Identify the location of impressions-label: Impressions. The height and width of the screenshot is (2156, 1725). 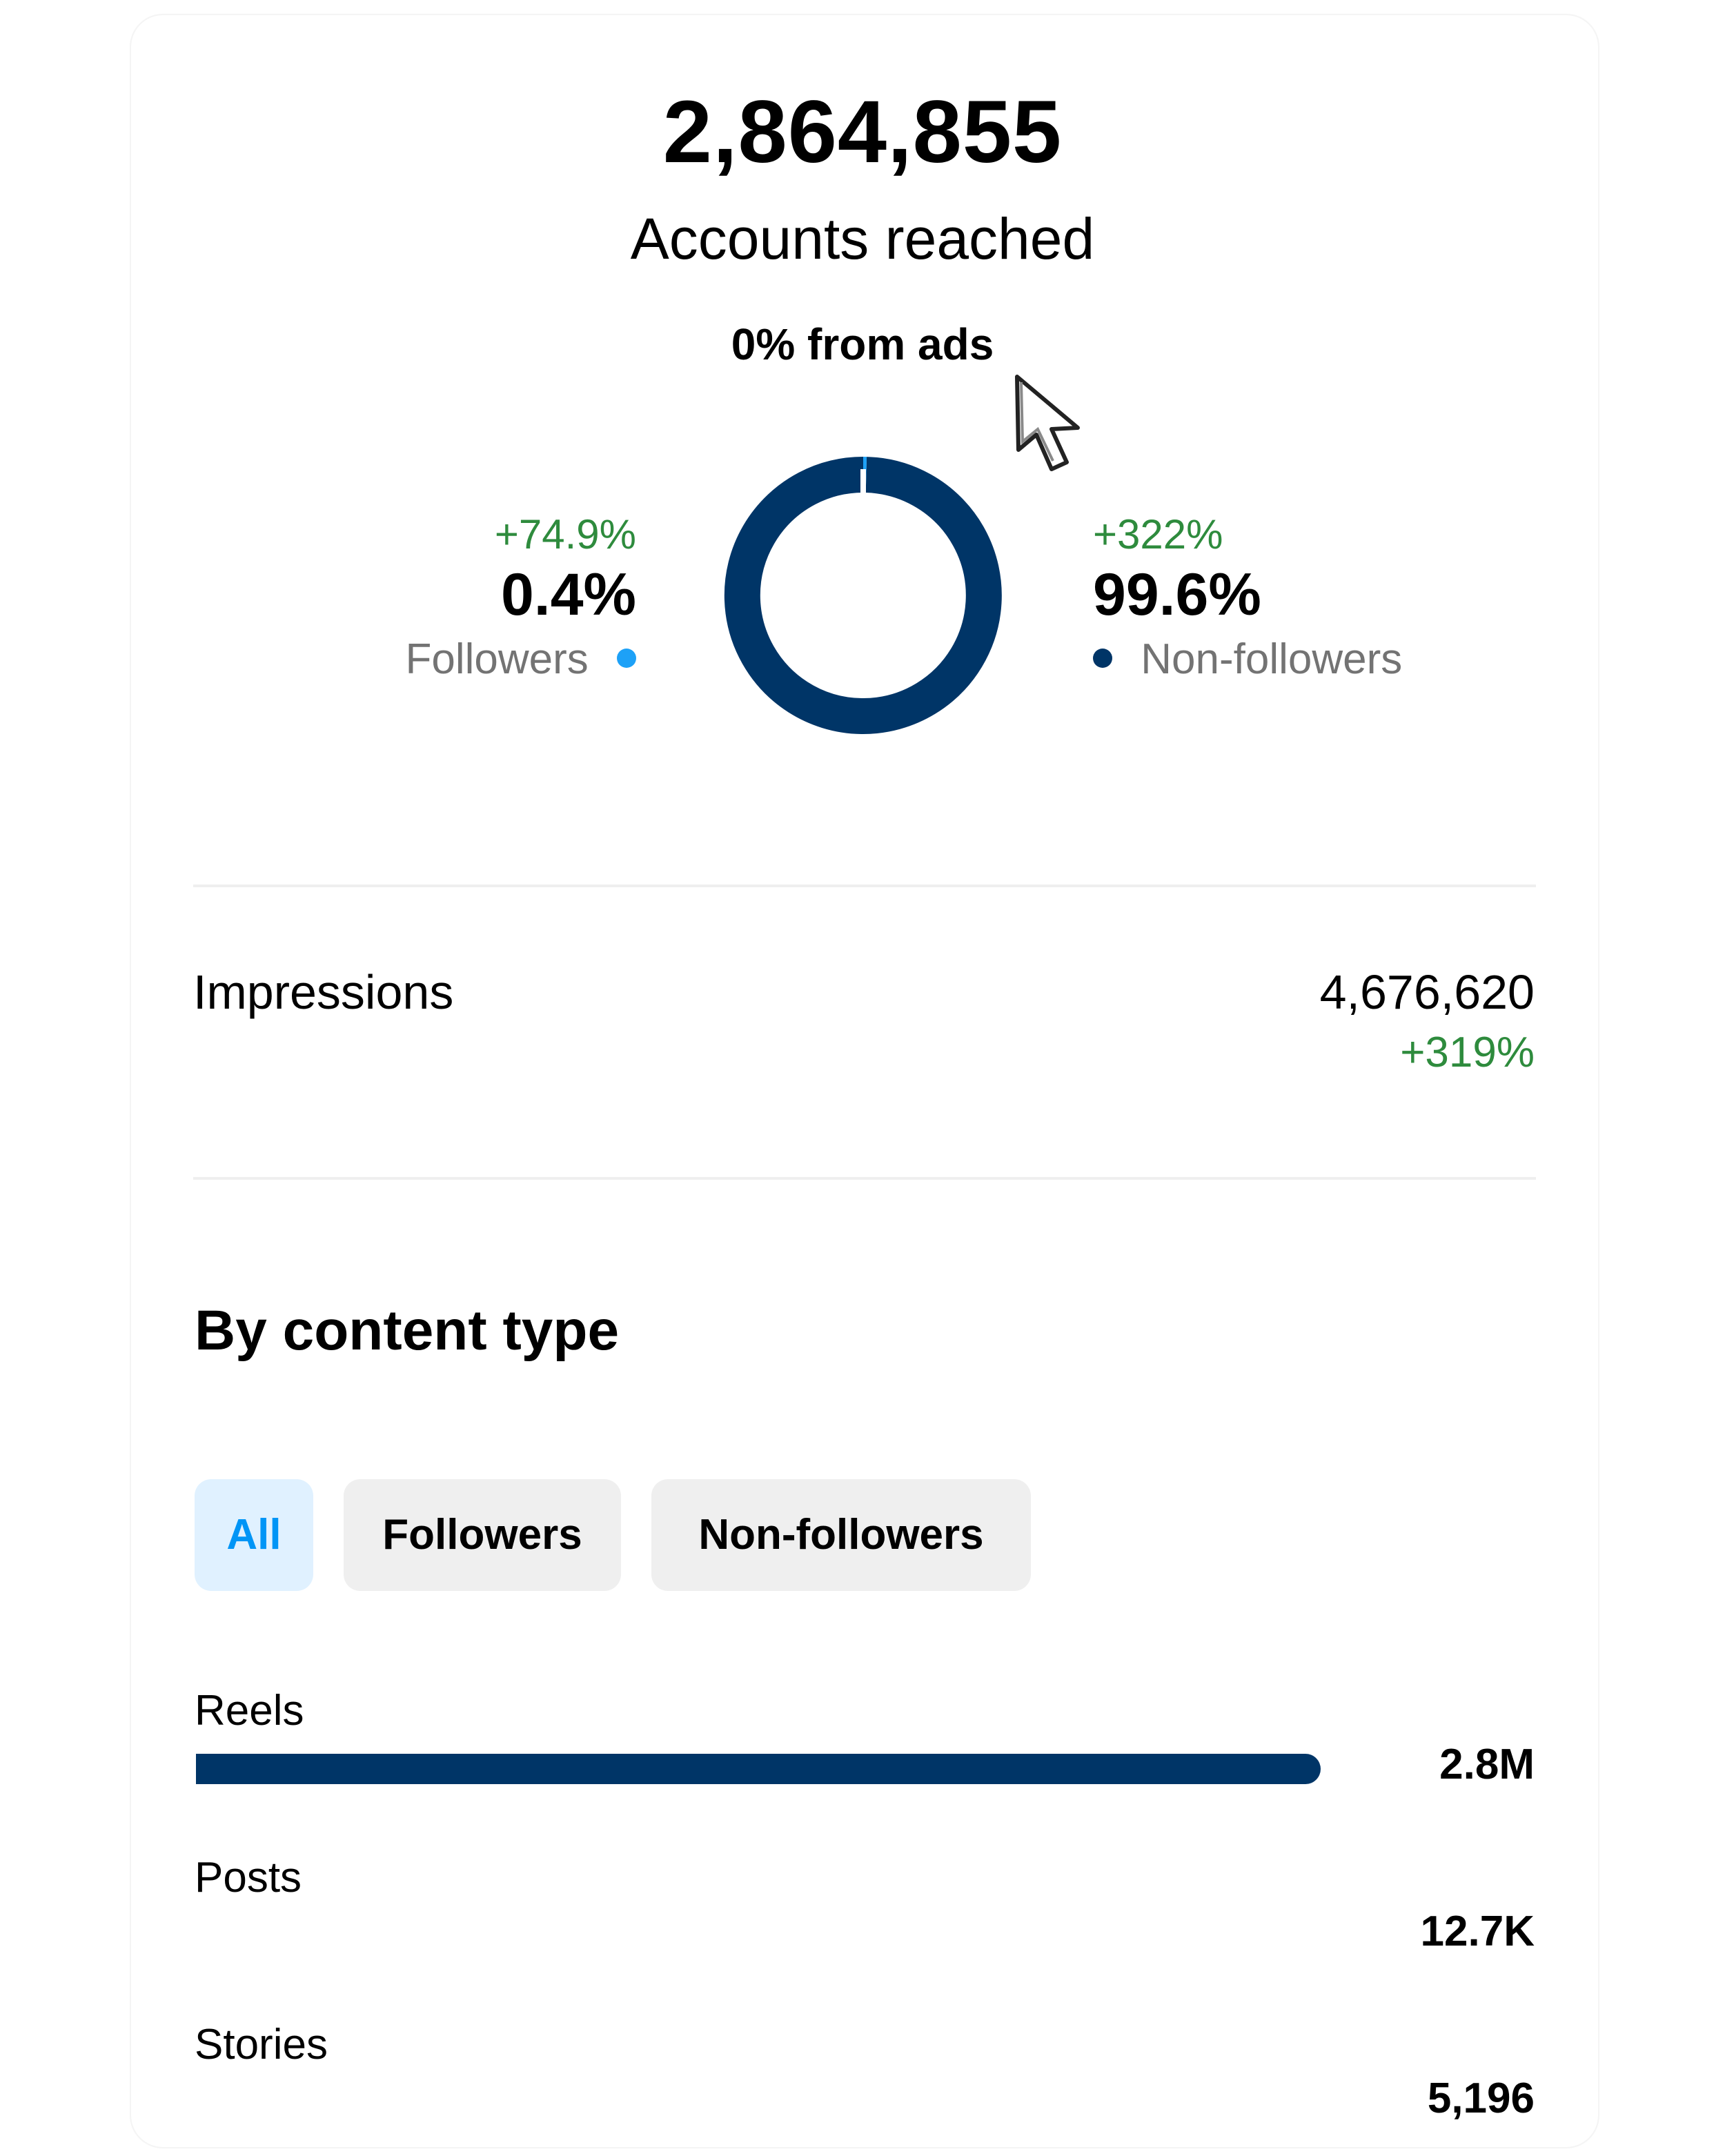
(323, 992).